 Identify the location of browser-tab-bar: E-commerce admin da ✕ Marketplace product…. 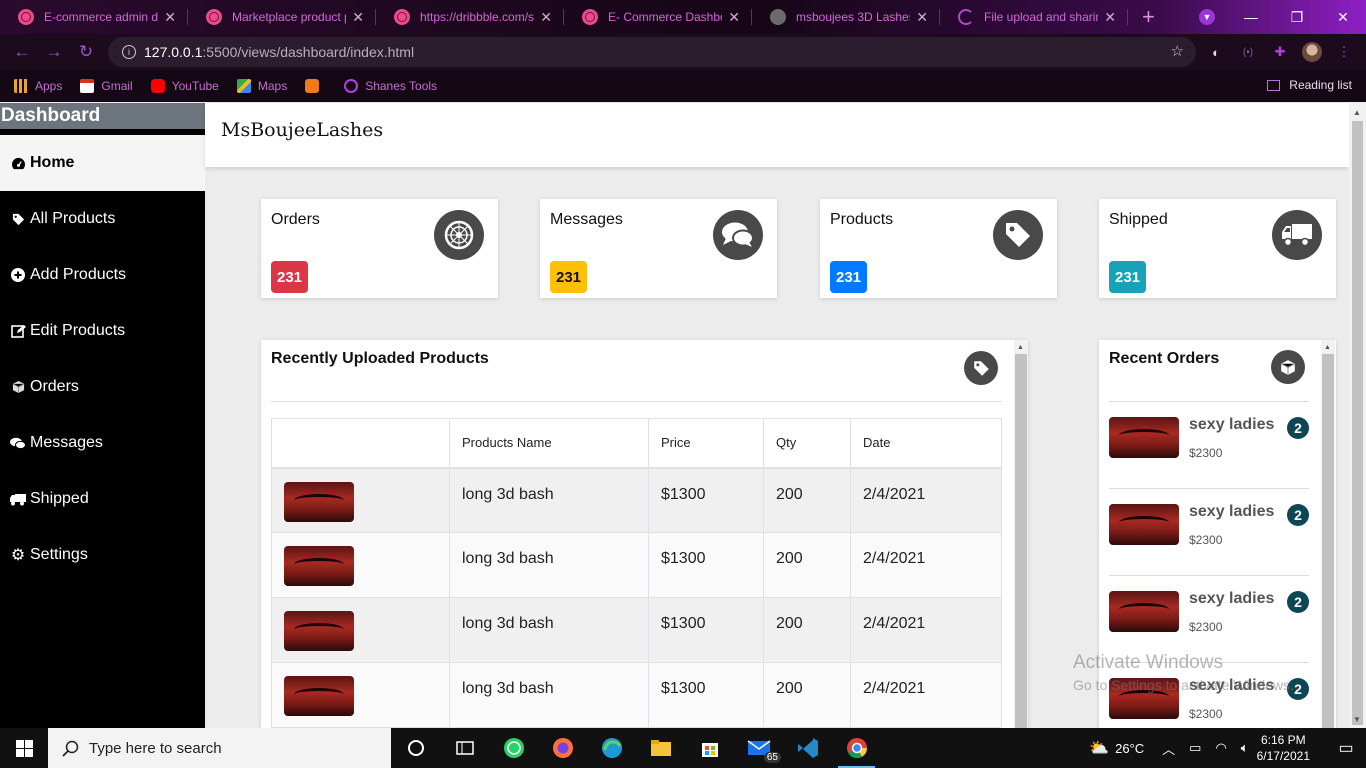
(683, 17).